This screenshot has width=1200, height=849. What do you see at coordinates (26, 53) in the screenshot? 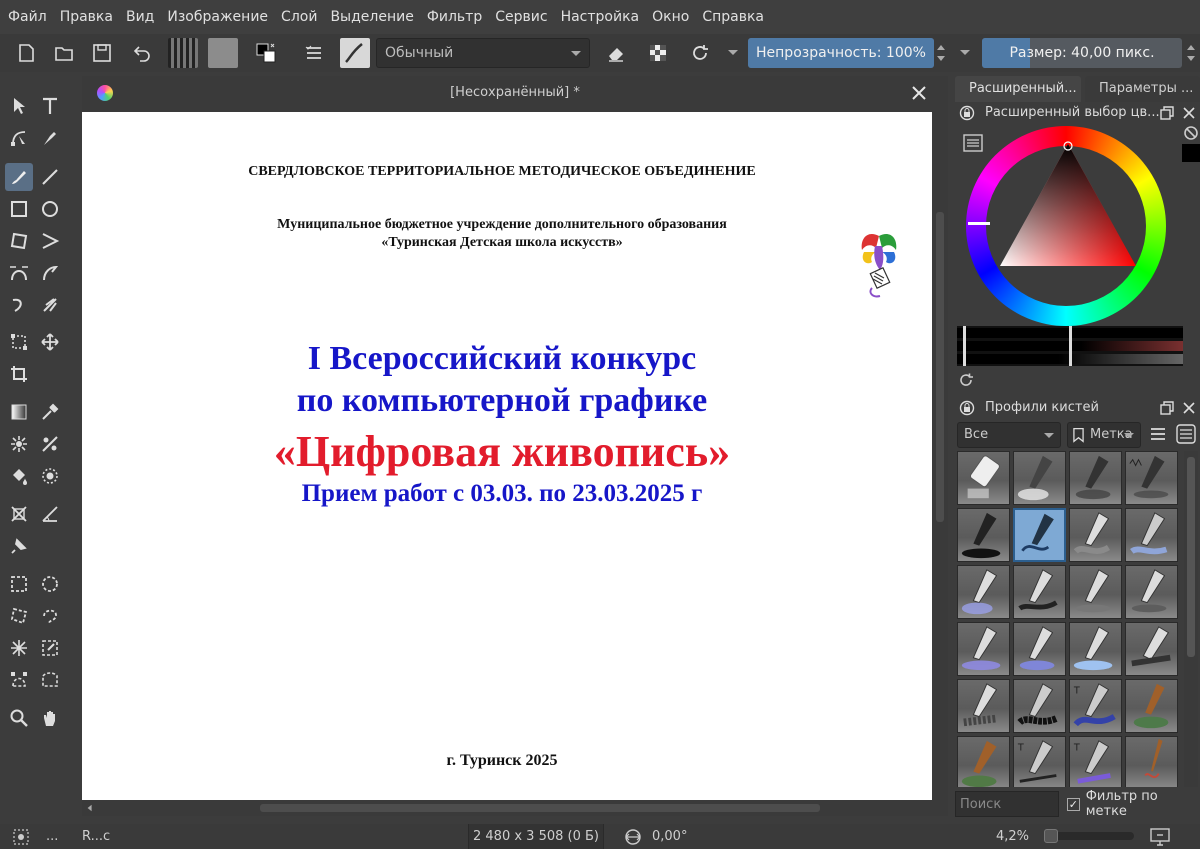
I see `new-document-icon` at bounding box center [26, 53].